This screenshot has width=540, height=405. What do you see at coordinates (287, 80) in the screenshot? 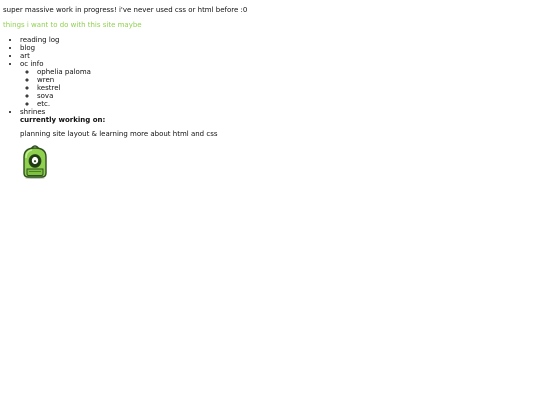
I see `sublist-item-wren: wren` at bounding box center [287, 80].